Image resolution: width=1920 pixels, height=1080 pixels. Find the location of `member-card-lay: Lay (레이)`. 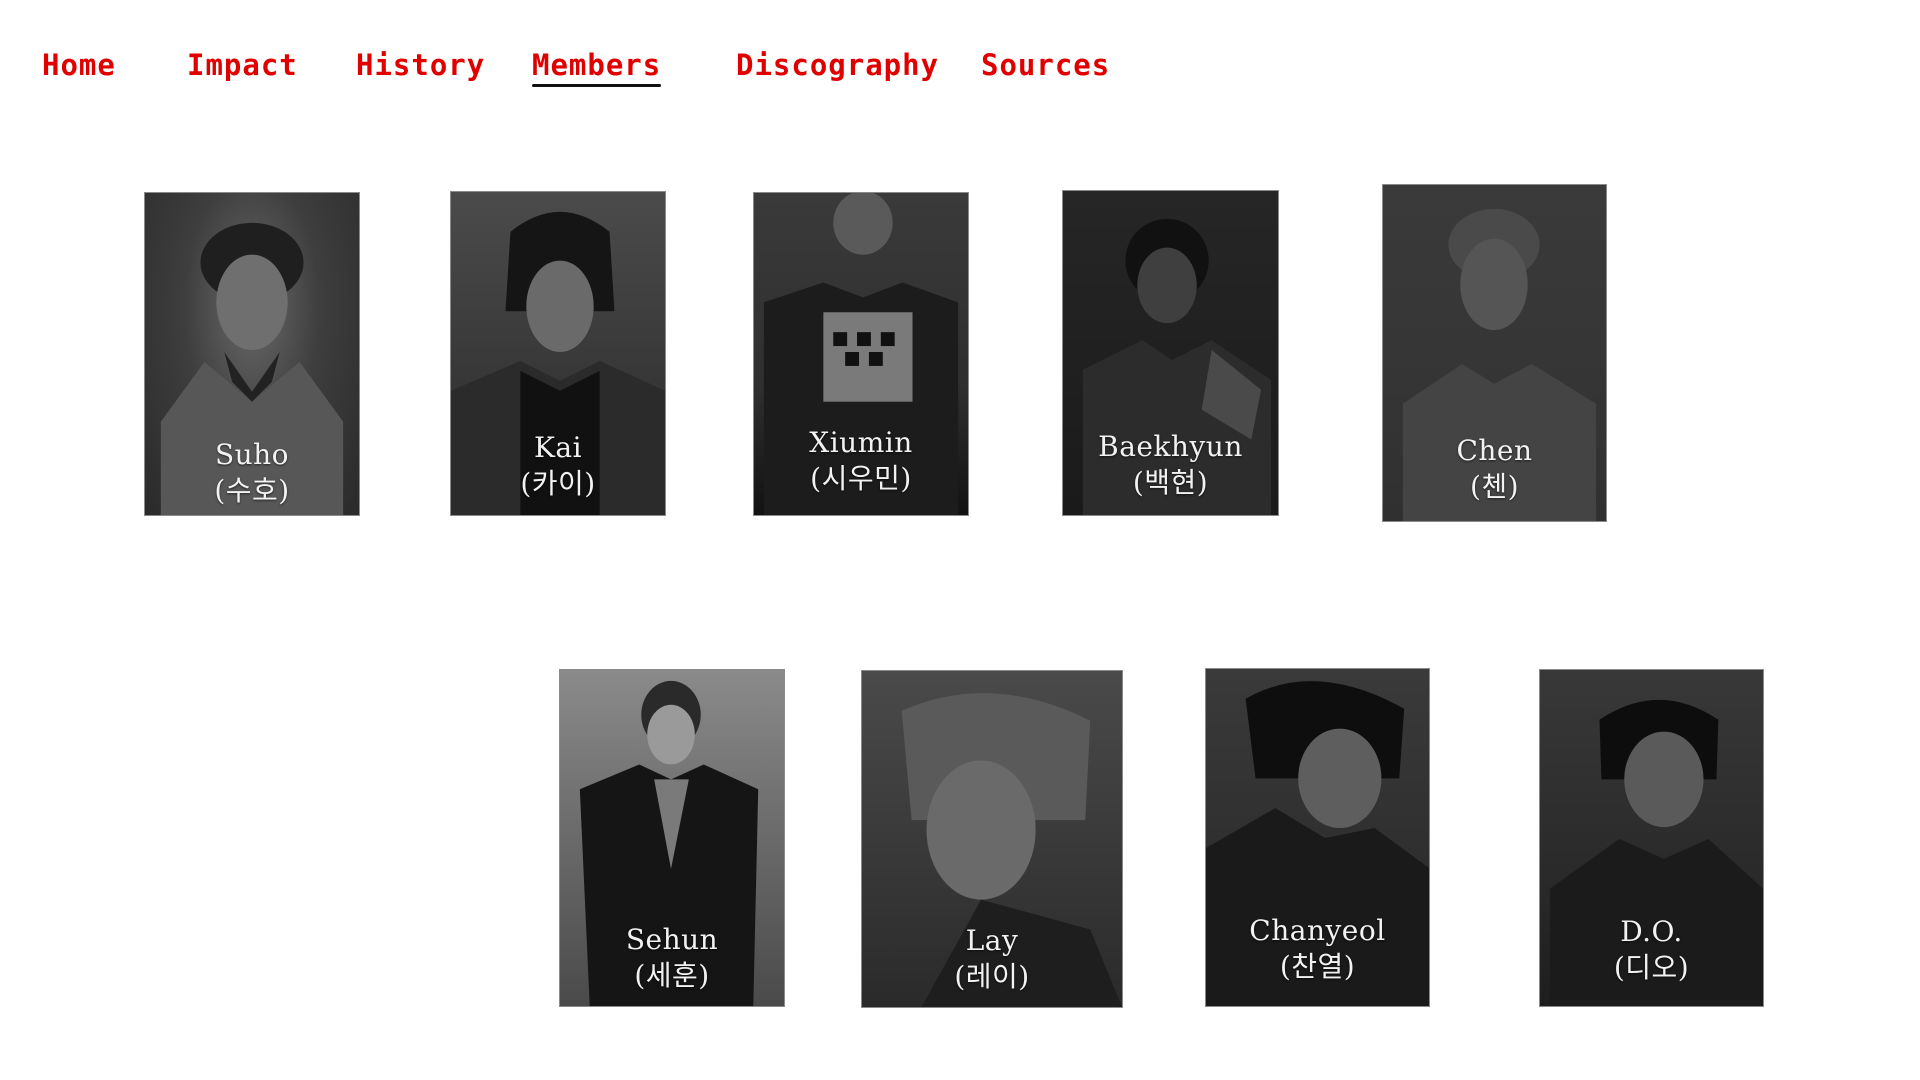

member-card-lay: Lay (레이) is located at coordinates (992, 839).